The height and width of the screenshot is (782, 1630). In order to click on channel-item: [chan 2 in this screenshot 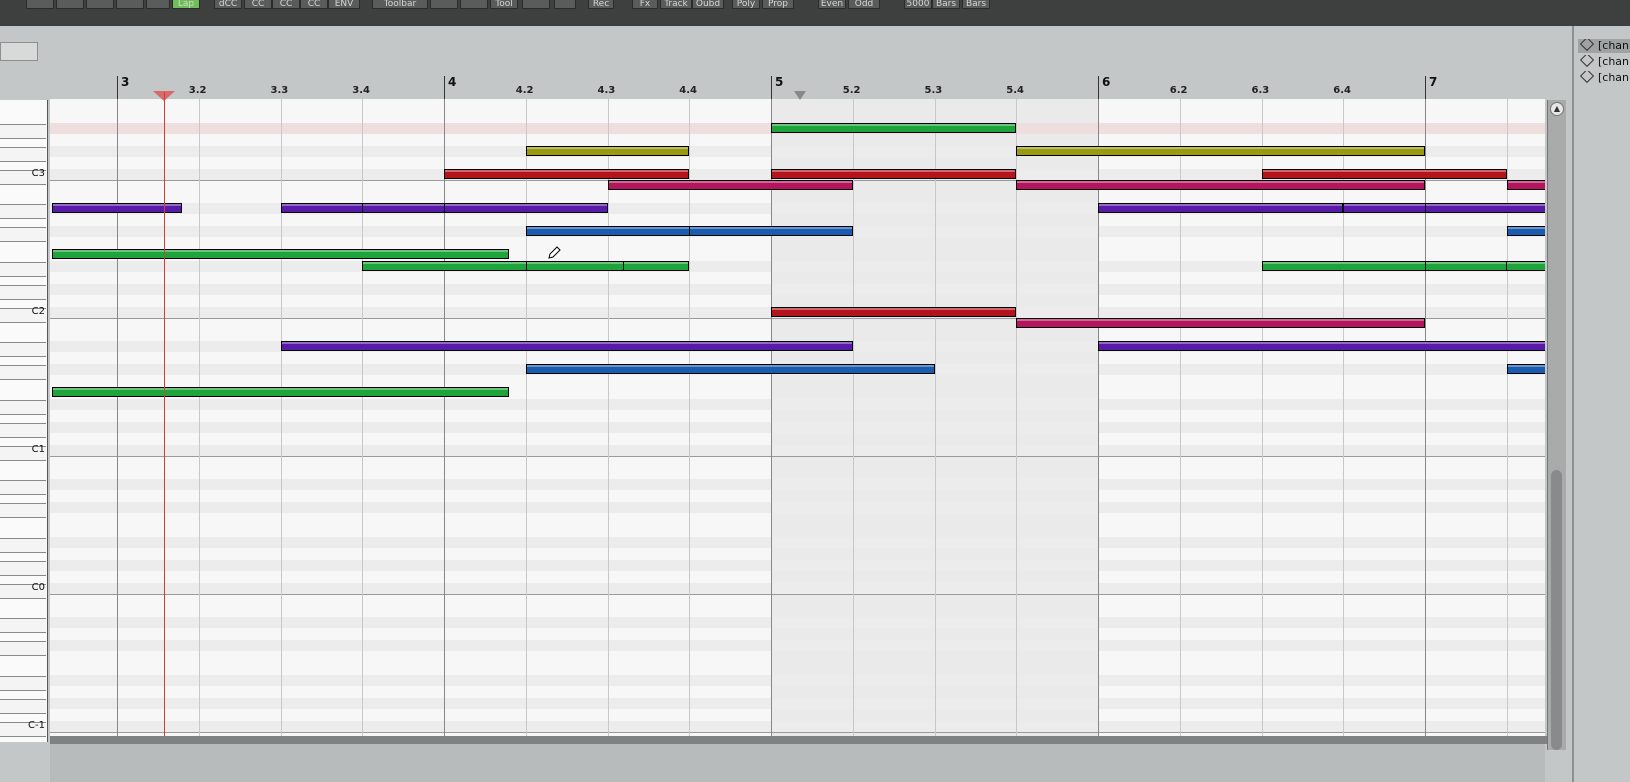, I will do `click(1604, 62)`.